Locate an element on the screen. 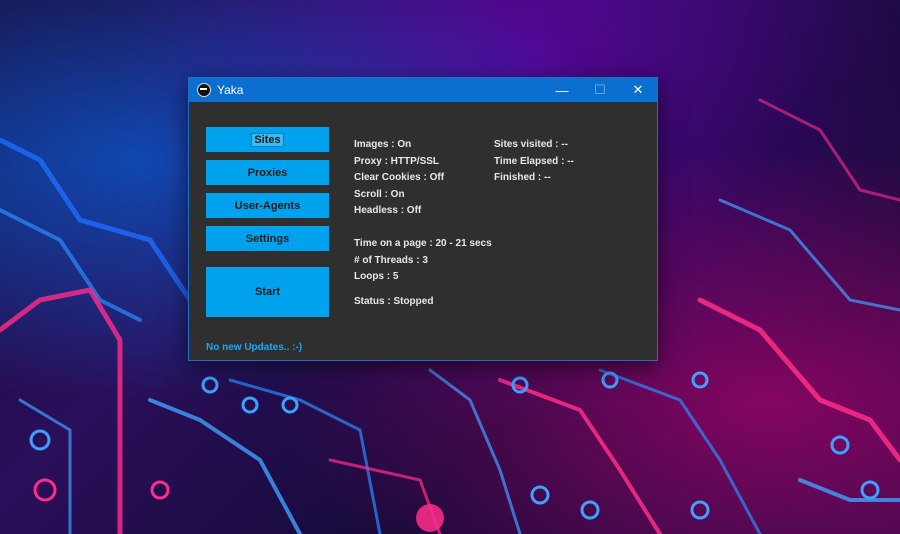 This screenshot has height=534, width=900. app-icon is located at coordinates (204, 90).